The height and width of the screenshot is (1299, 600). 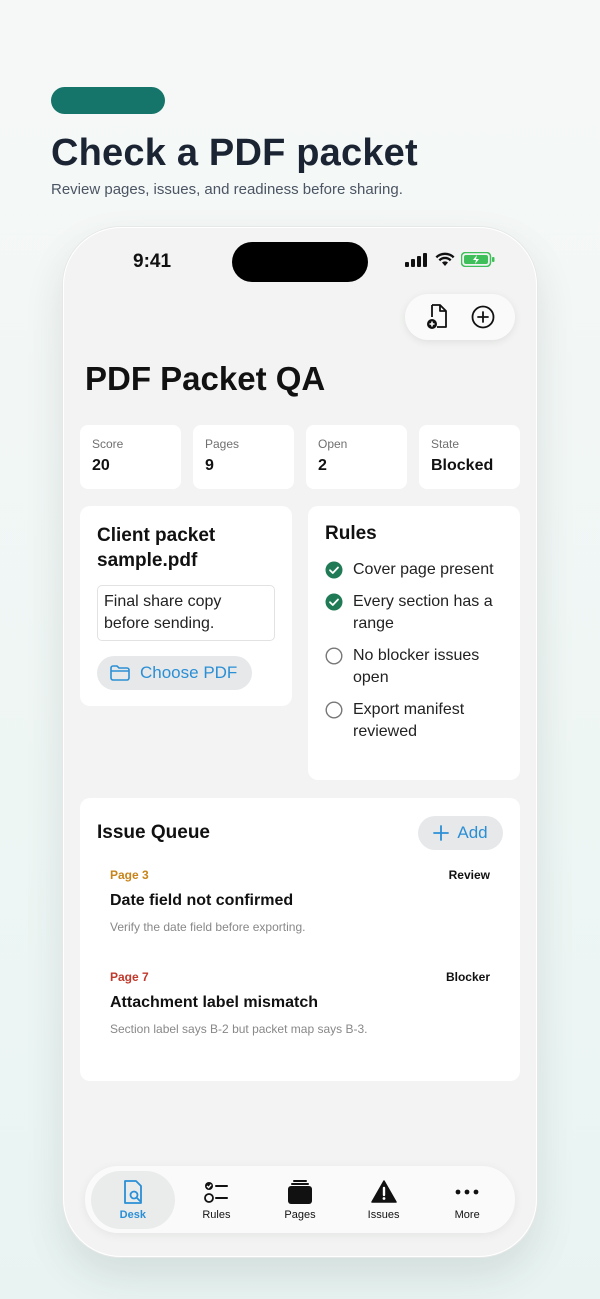 I want to click on rule-label: Every section has a range, so click(x=423, y=612).